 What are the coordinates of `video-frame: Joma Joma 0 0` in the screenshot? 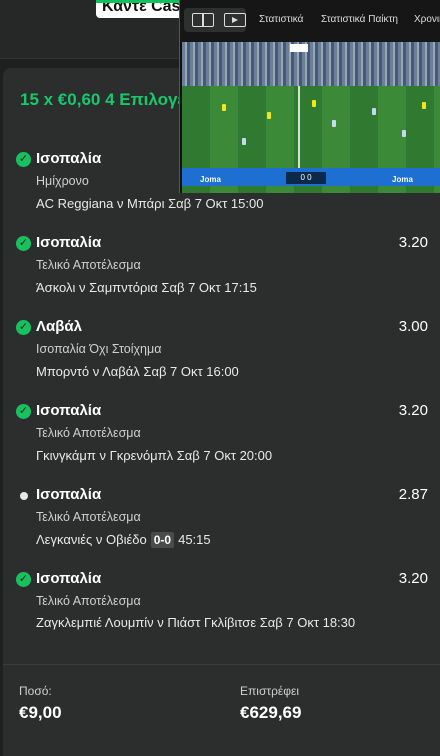 It's located at (311, 117).